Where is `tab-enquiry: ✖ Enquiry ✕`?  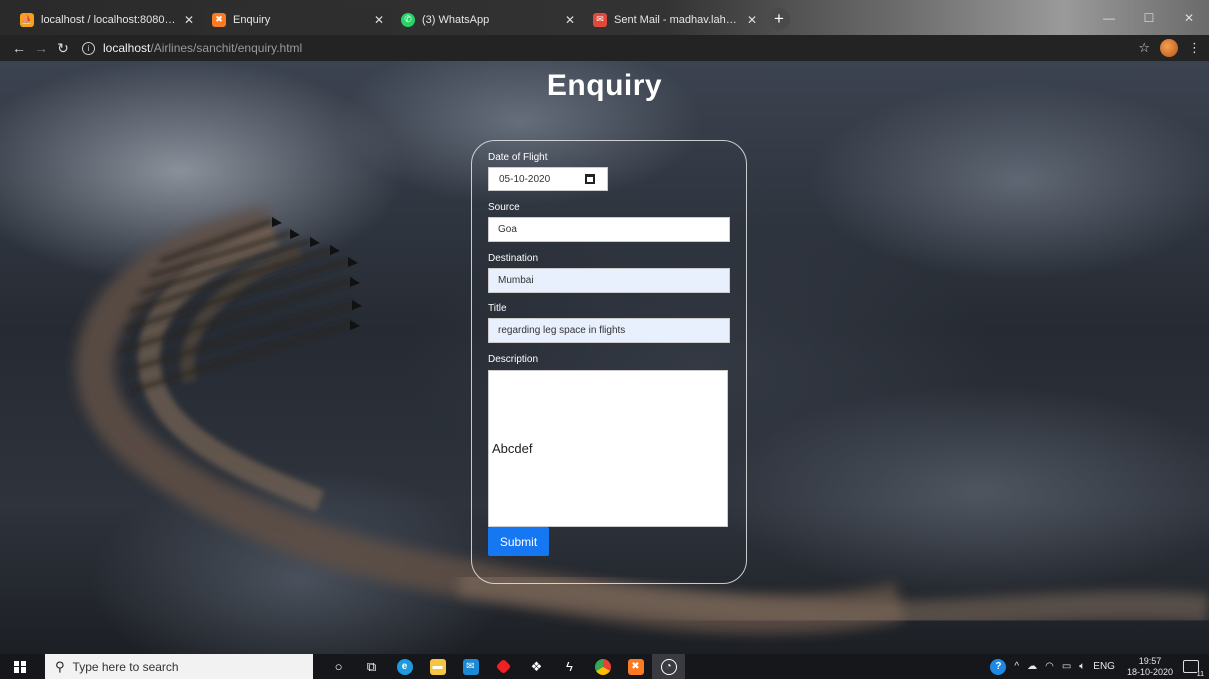
tab-enquiry: ✖ Enquiry ✕ is located at coordinates (298, 19).